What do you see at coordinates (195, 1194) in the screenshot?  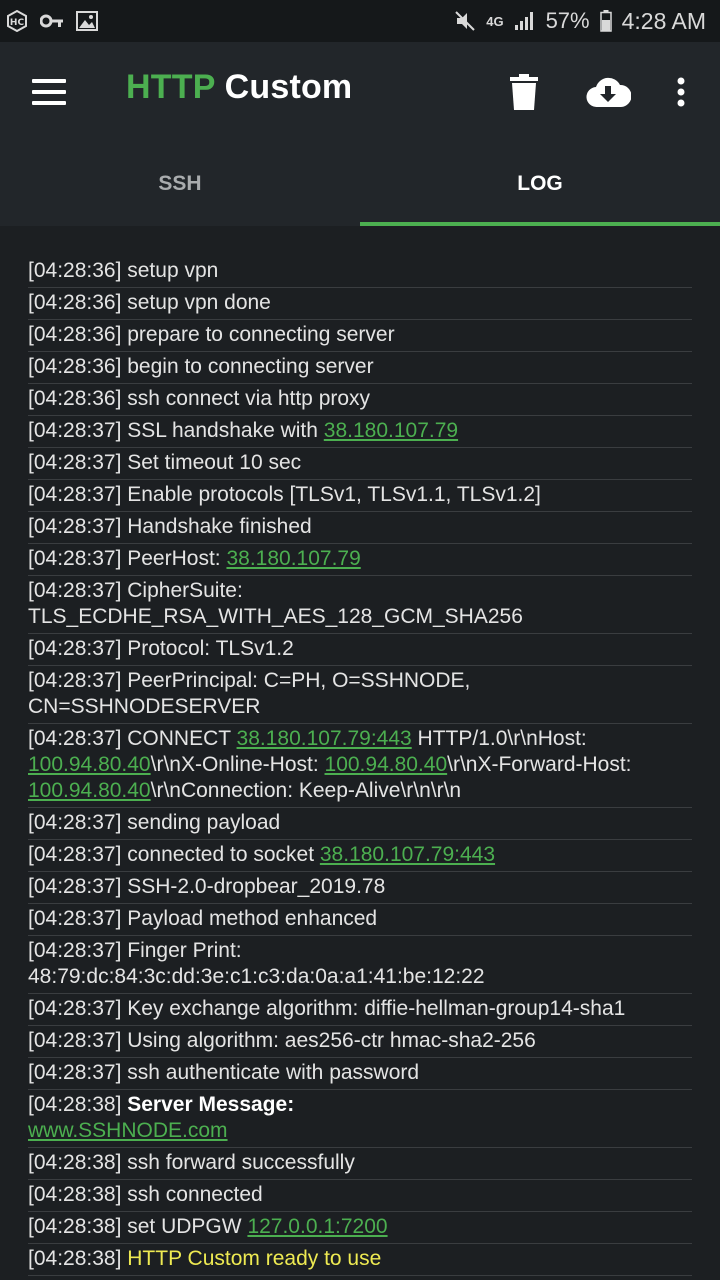 I see `log-message: ssh connected` at bounding box center [195, 1194].